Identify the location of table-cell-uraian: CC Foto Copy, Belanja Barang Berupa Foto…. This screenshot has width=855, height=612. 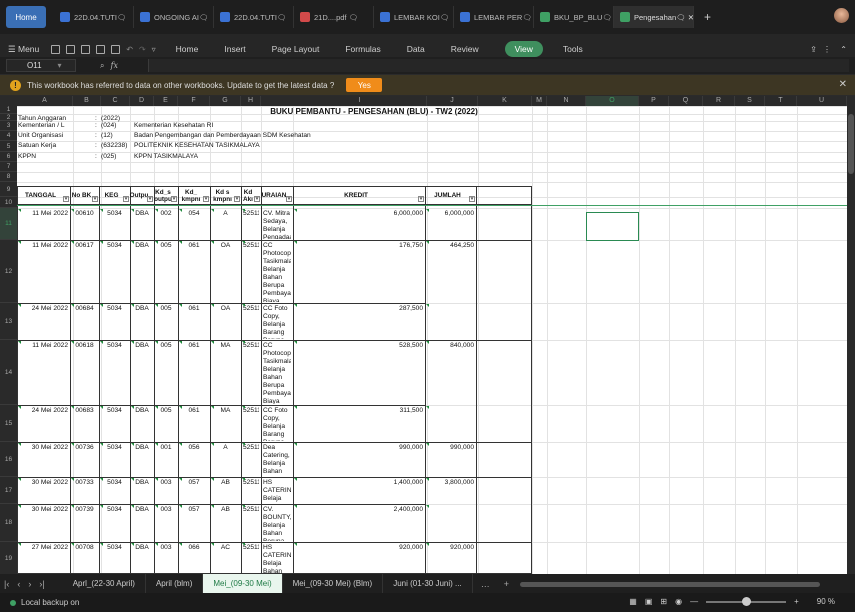
(277, 424).